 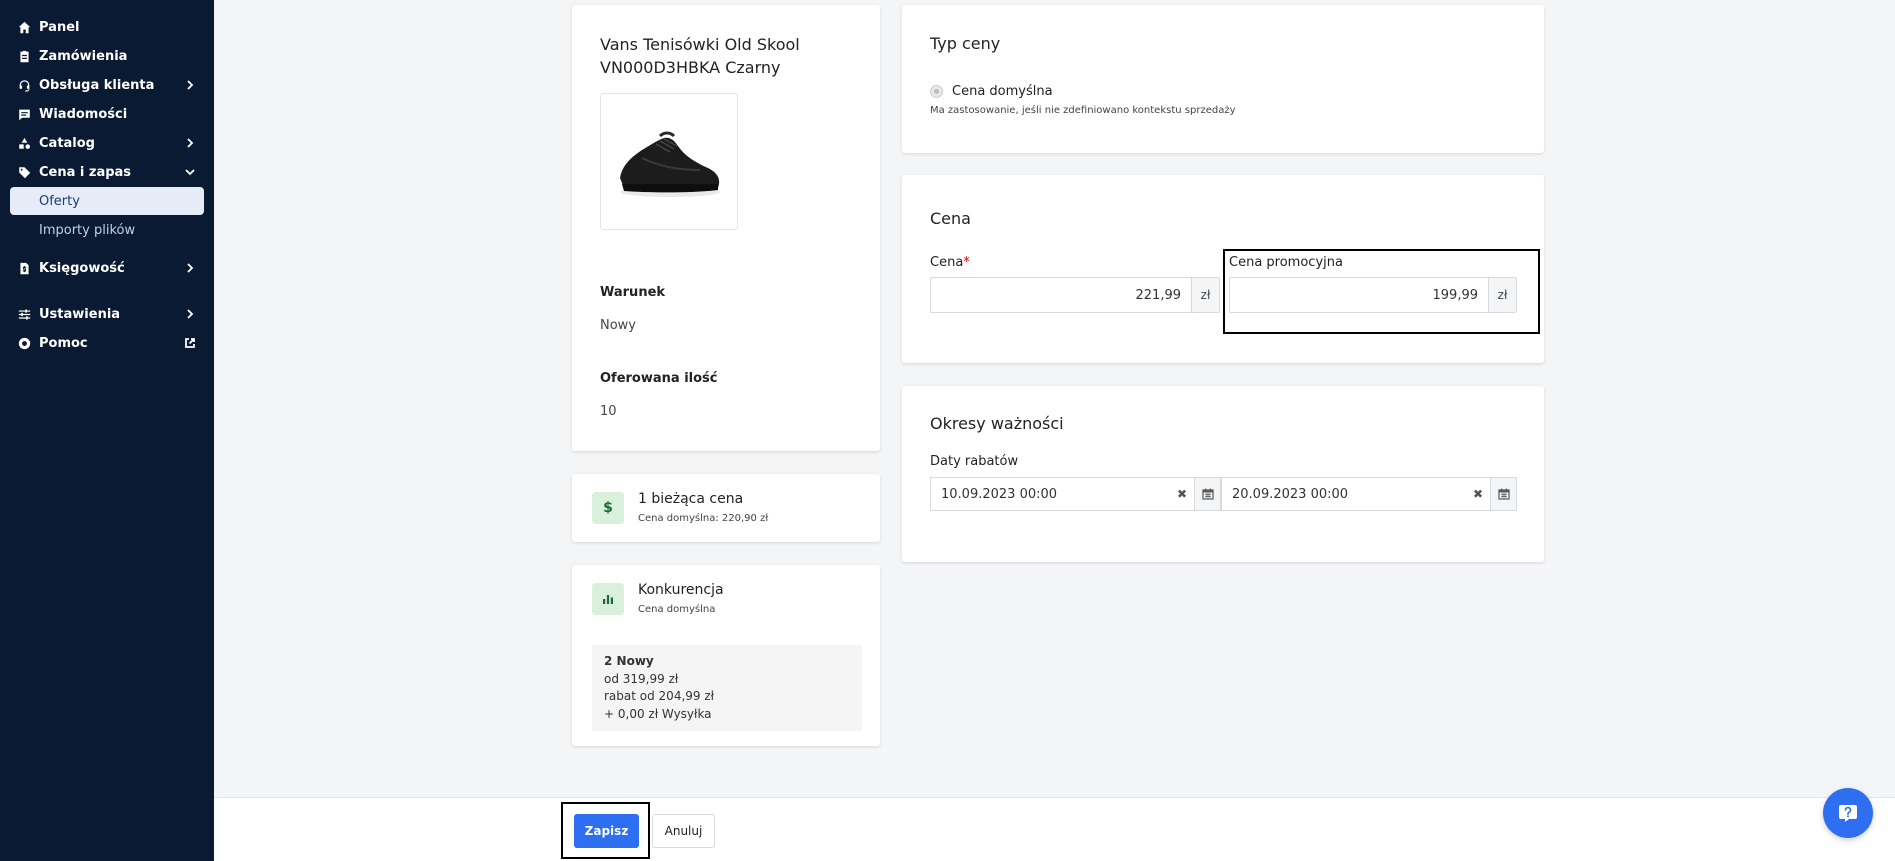 What do you see at coordinates (107, 343) in the screenshot?
I see `sidebar-item-help: Pomoc` at bounding box center [107, 343].